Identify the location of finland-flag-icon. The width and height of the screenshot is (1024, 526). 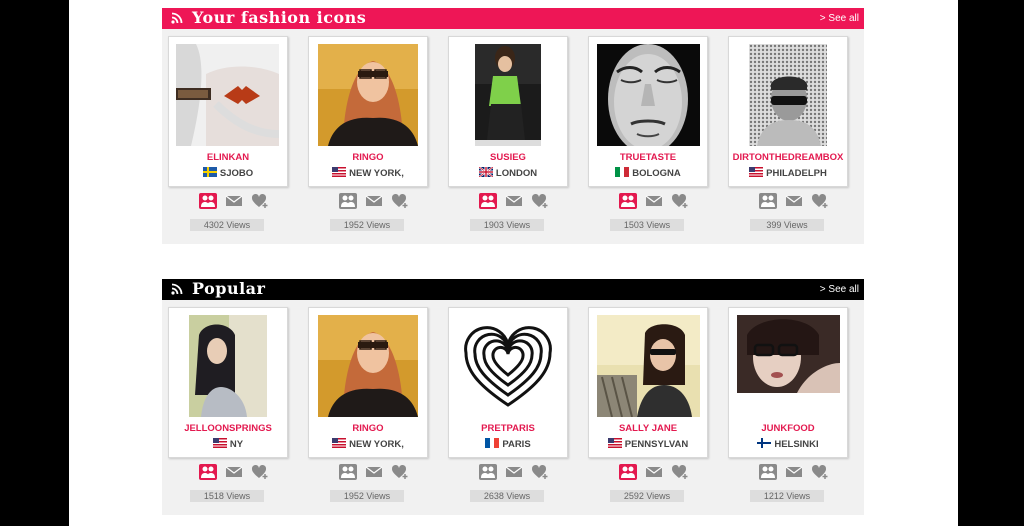
(764, 443).